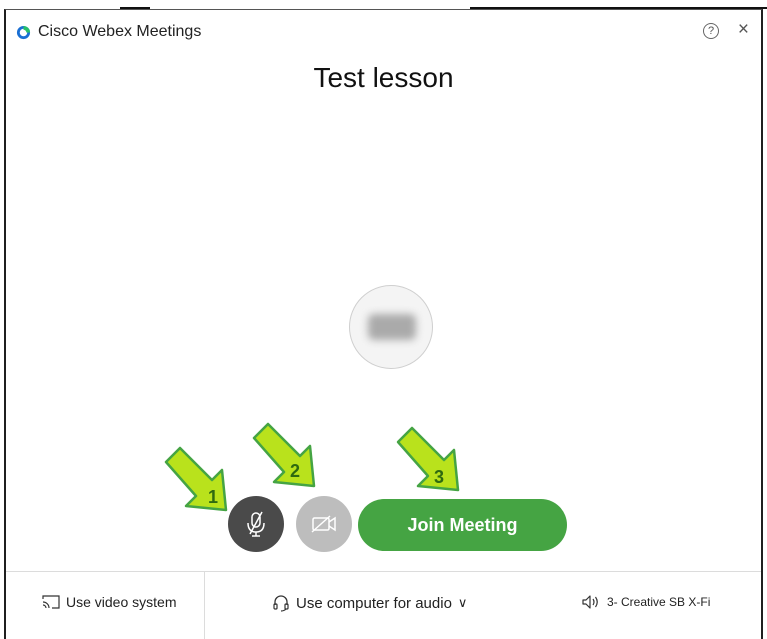 This screenshot has width=767, height=639. I want to click on audio-connection-dropdown: Use computer for audio ∨, so click(369, 603).